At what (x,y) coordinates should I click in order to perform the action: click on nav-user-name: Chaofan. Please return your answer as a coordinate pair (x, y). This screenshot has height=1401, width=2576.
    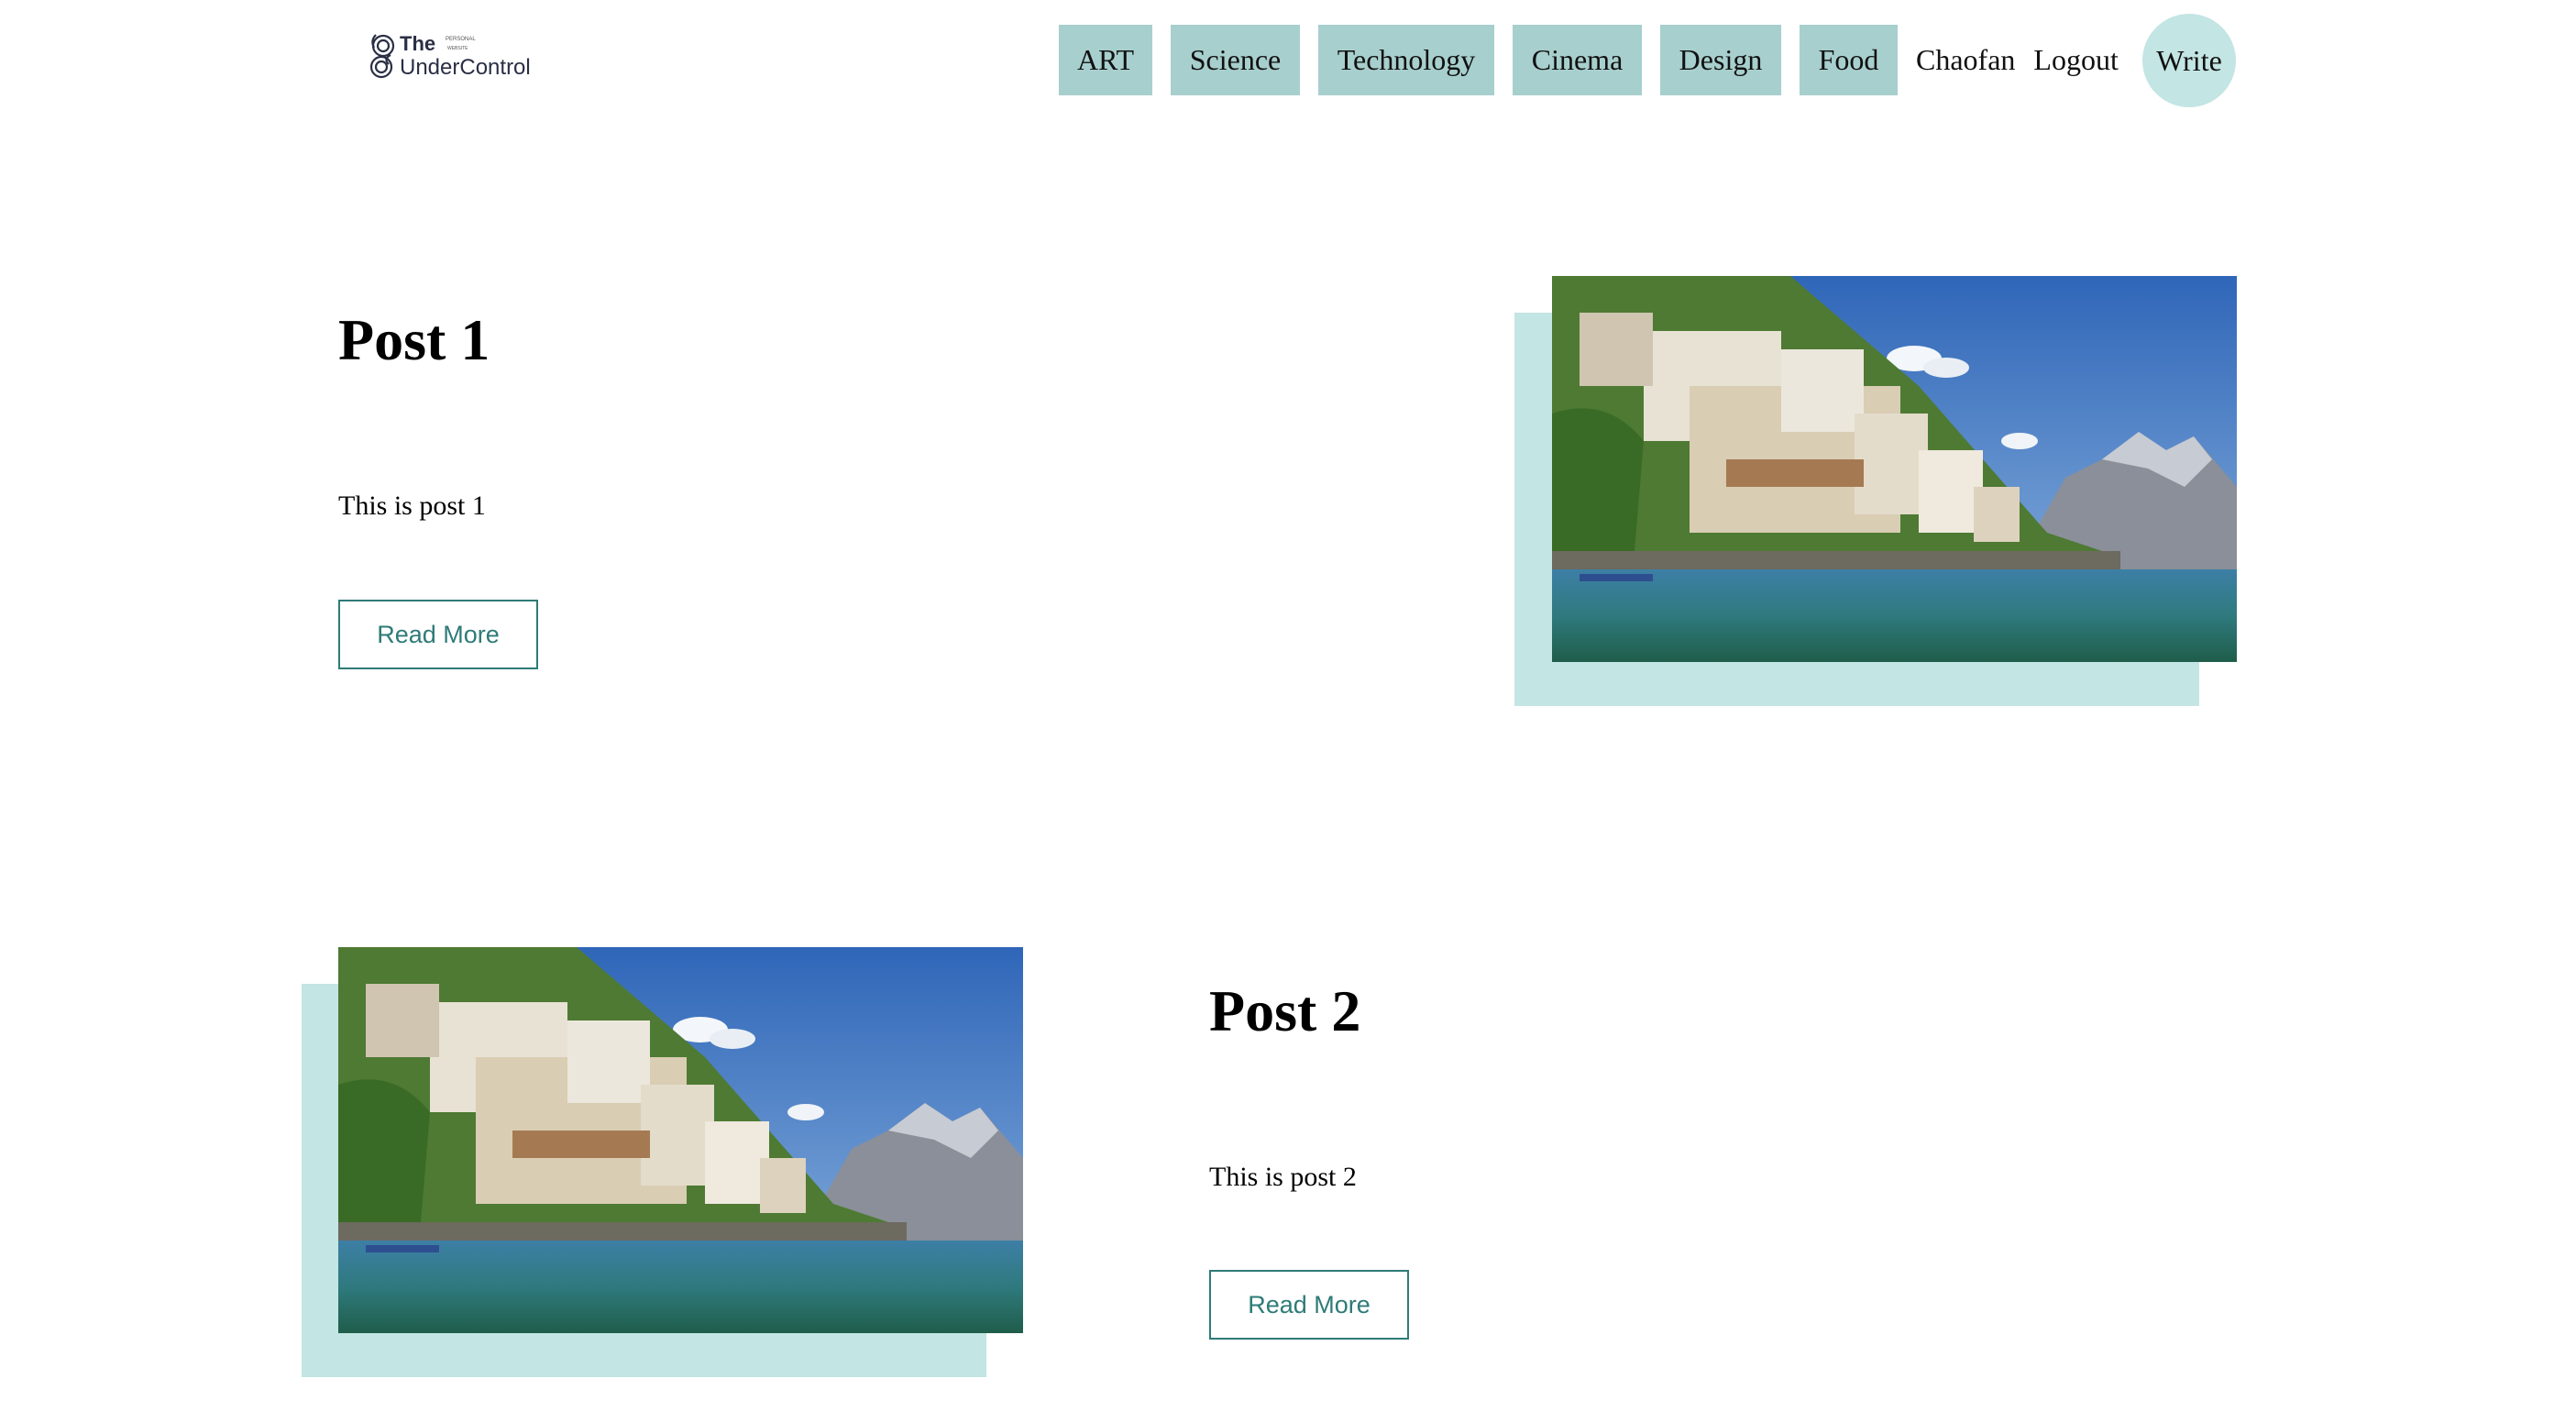
    Looking at the image, I should click on (1965, 60).